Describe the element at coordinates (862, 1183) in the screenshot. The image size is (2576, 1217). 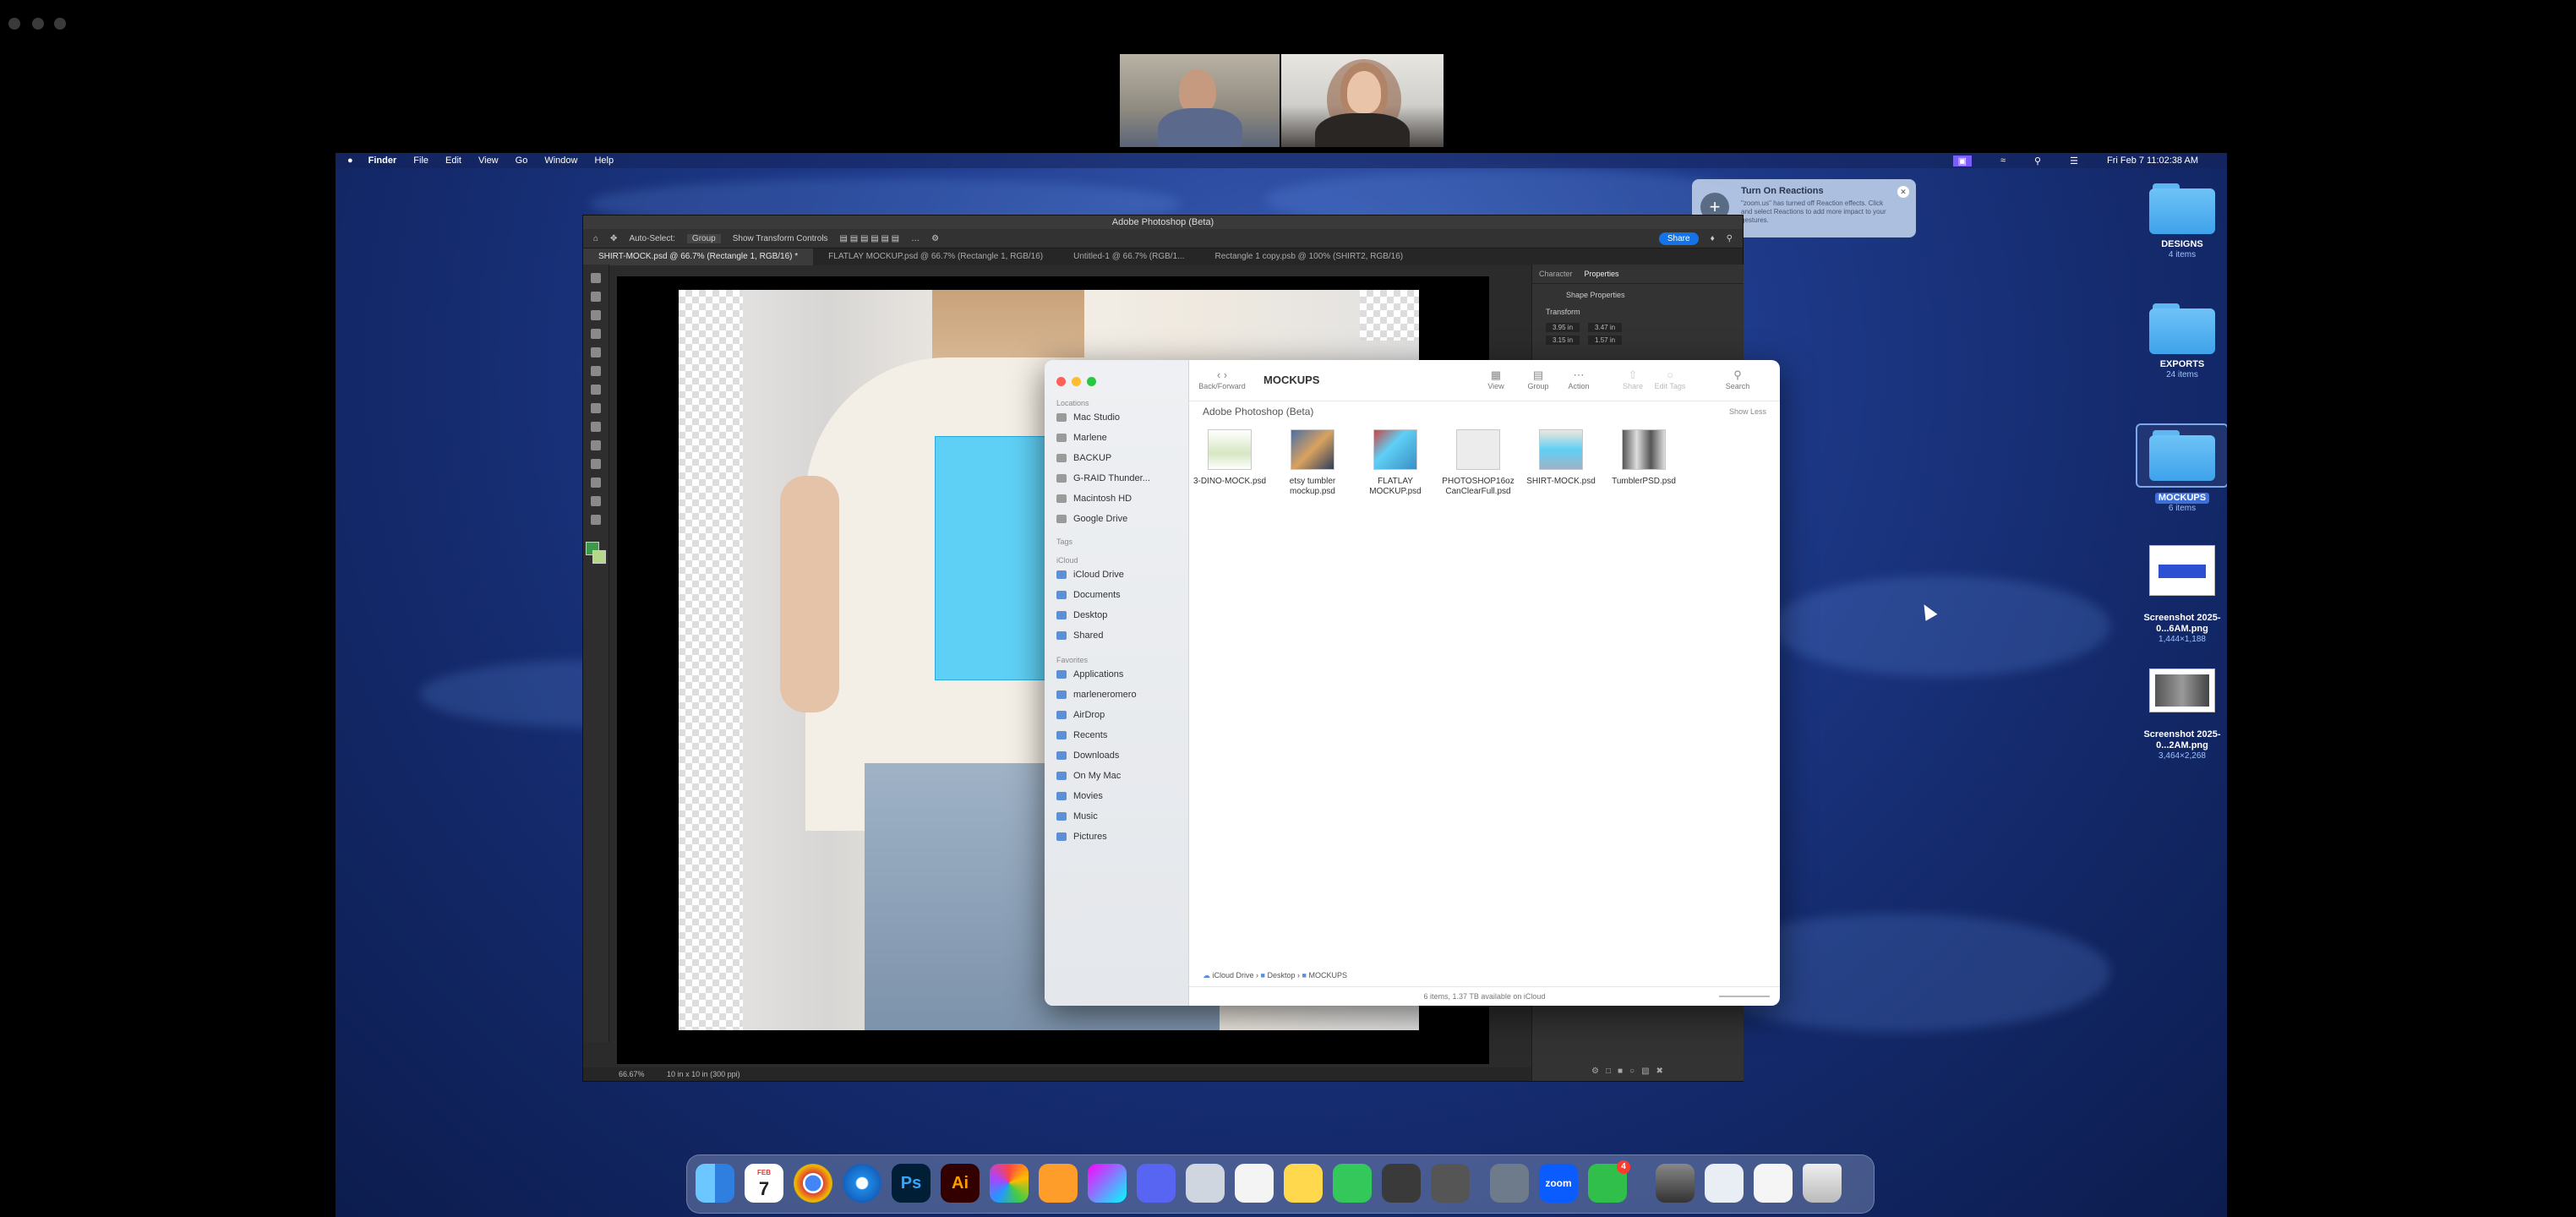
I see `safari-app-icon` at that location.